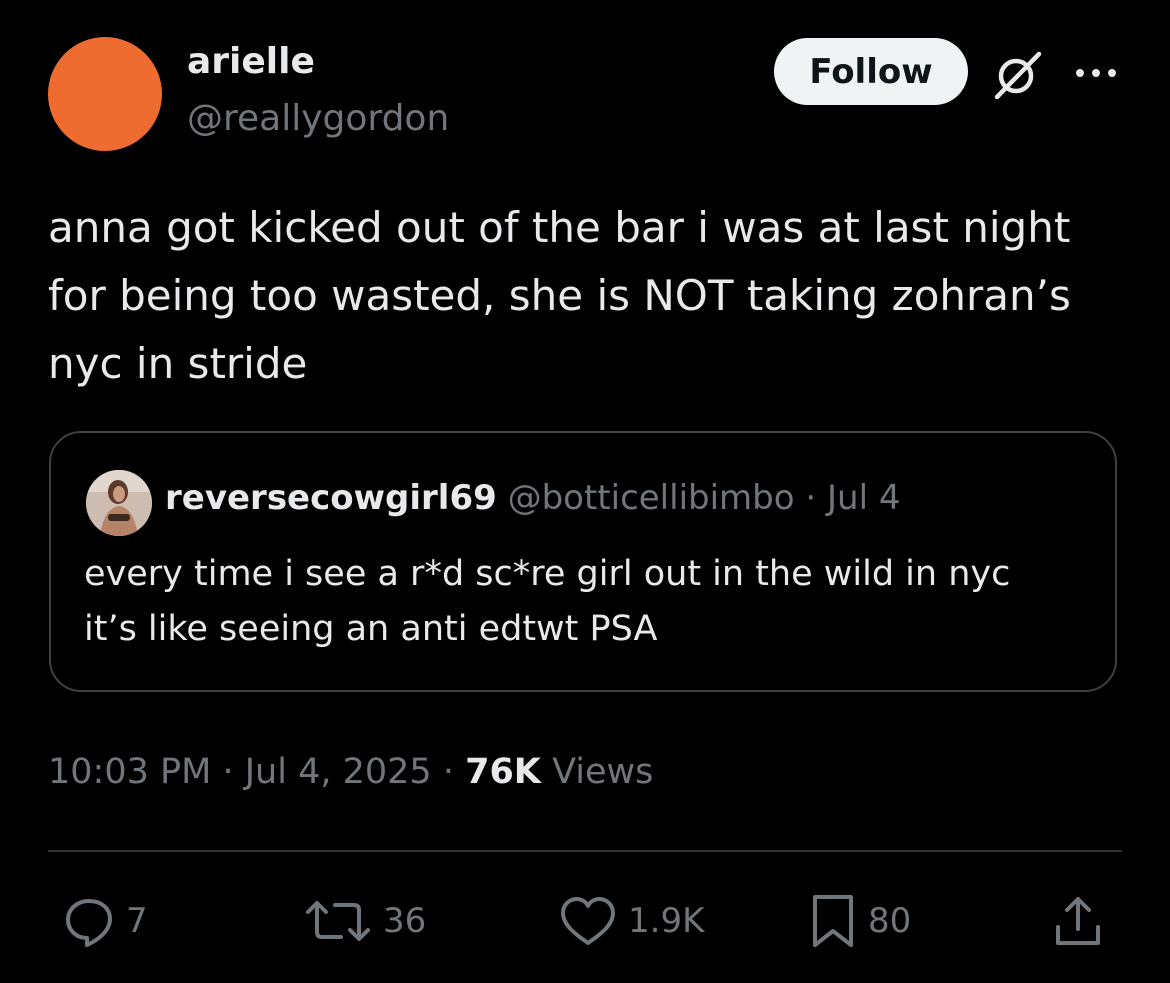 The height and width of the screenshot is (983, 1170). Describe the element at coordinates (503, 772) in the screenshot. I see `views-count: 76K` at that location.